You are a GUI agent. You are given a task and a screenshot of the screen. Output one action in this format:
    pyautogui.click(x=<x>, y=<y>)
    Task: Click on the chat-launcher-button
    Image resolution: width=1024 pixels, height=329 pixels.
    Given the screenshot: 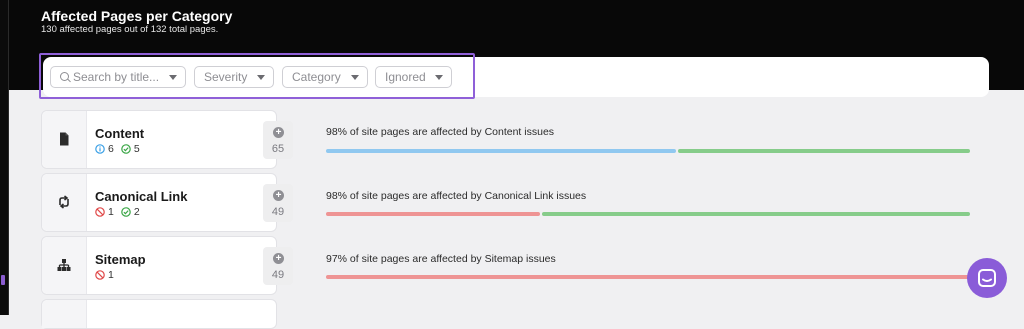 What is the action you would take?
    pyautogui.click(x=987, y=278)
    